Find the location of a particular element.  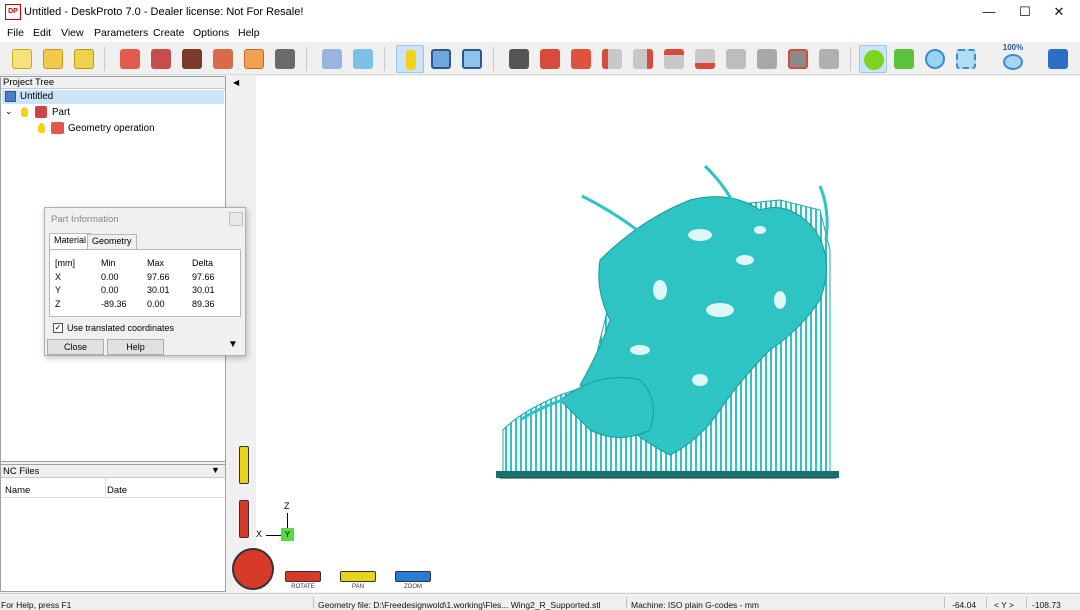

column-name: Name is located at coordinates (17, 490).